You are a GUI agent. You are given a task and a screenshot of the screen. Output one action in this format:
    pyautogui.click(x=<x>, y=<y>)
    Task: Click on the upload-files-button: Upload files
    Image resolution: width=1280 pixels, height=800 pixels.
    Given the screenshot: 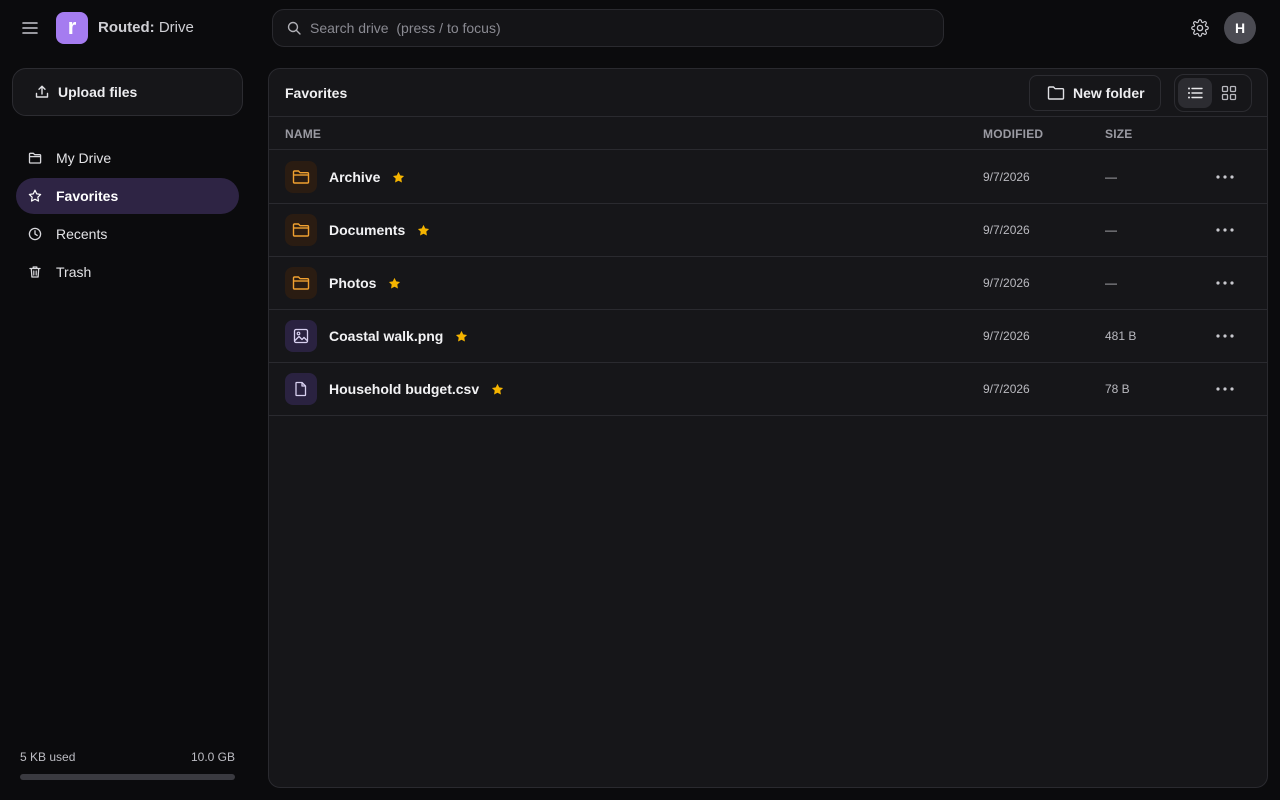 What is the action you would take?
    pyautogui.click(x=127, y=92)
    